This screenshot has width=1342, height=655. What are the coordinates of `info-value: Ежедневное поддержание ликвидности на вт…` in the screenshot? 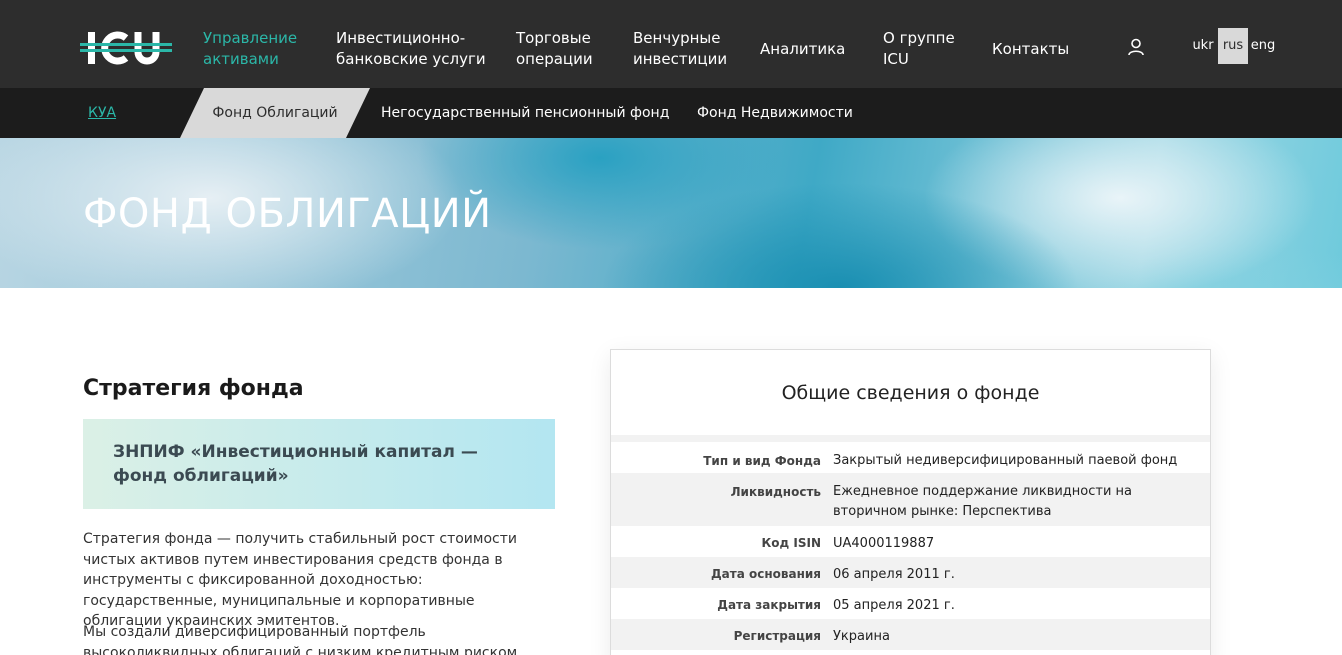 It's located at (983, 501).